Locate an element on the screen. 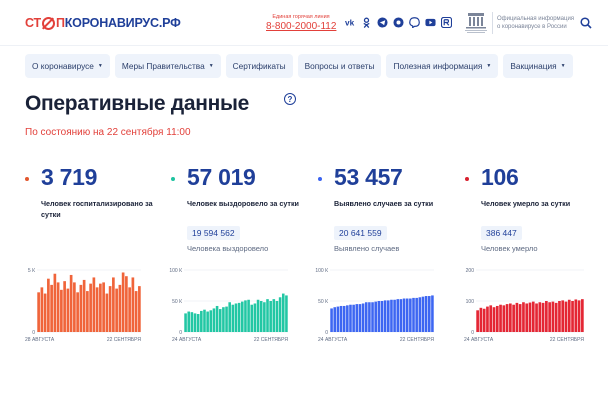 Image resolution: width=608 pixels, height=406 pixels. x-tick-label-start: 28 АВГУСТА is located at coordinates (40, 340).